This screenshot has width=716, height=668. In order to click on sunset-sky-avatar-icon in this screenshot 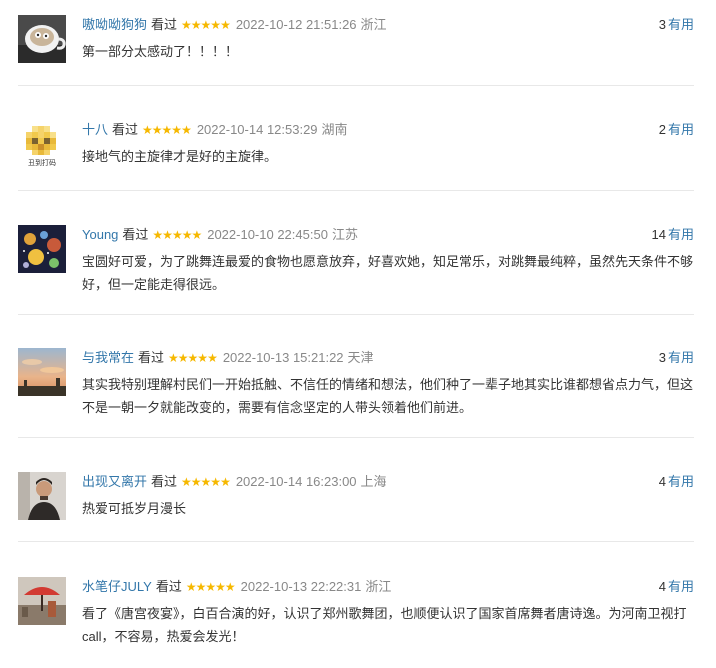, I will do `click(42, 372)`.